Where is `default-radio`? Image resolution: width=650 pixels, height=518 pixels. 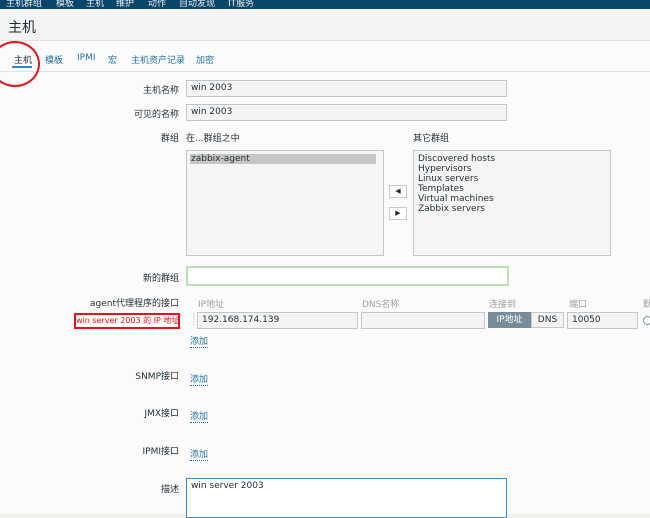
default-radio is located at coordinates (646, 320).